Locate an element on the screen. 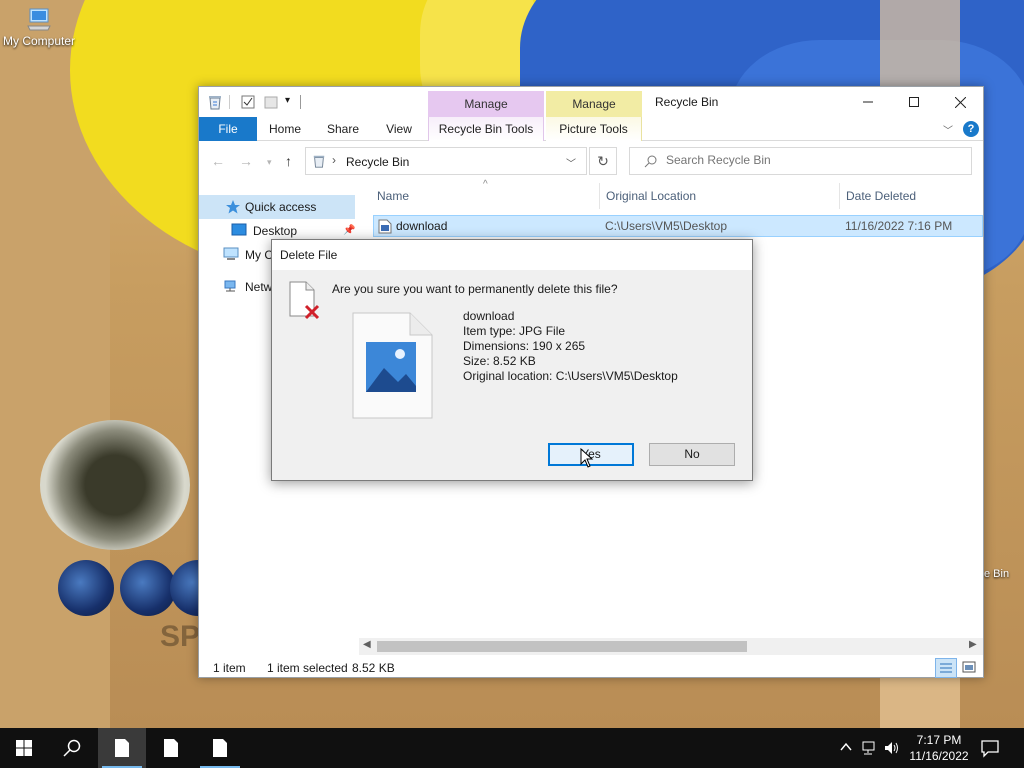 Image resolution: width=1024 pixels, height=768 pixels. cell-original-location: C:\Users\VM5\Desktop is located at coordinates (666, 226).